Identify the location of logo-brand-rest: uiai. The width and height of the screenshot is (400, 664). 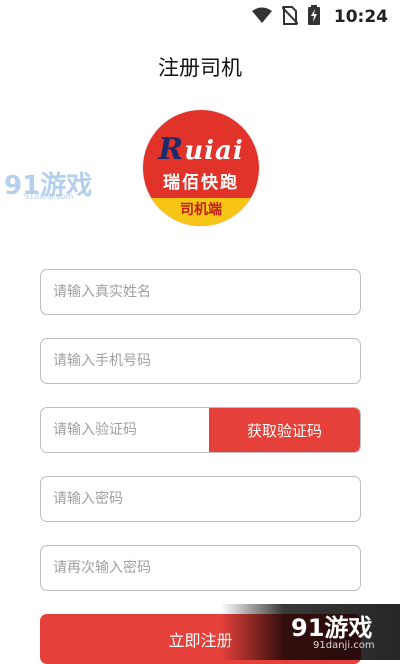
(214, 151).